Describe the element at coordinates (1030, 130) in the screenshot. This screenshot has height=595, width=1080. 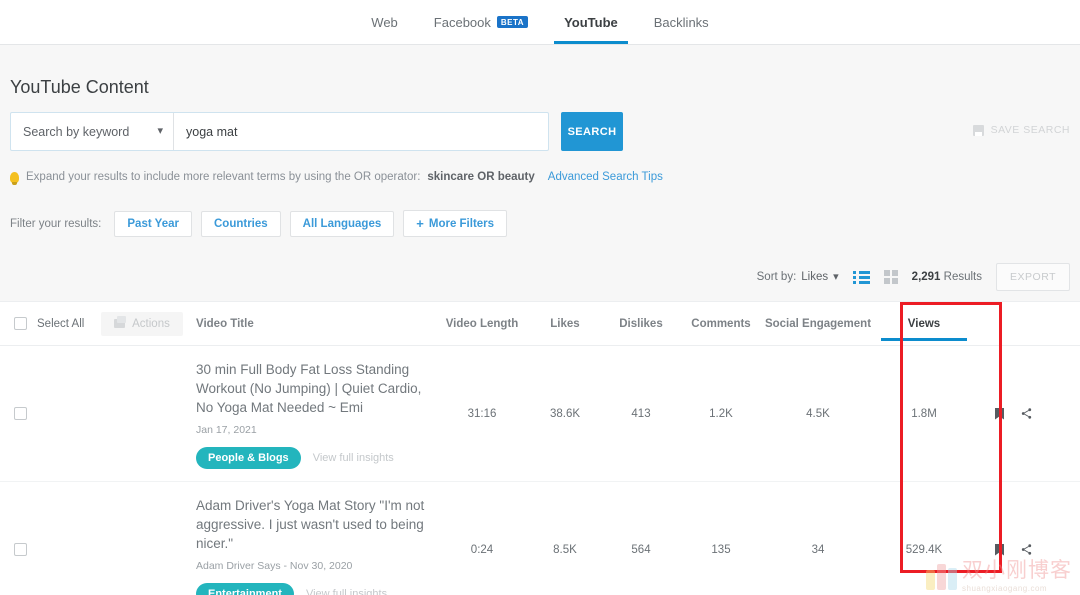
I see `save-search-label: SAVE SEARCH` at that location.